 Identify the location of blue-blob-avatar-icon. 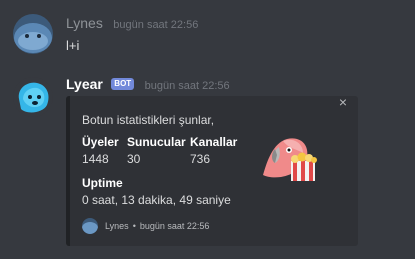
(33, 97).